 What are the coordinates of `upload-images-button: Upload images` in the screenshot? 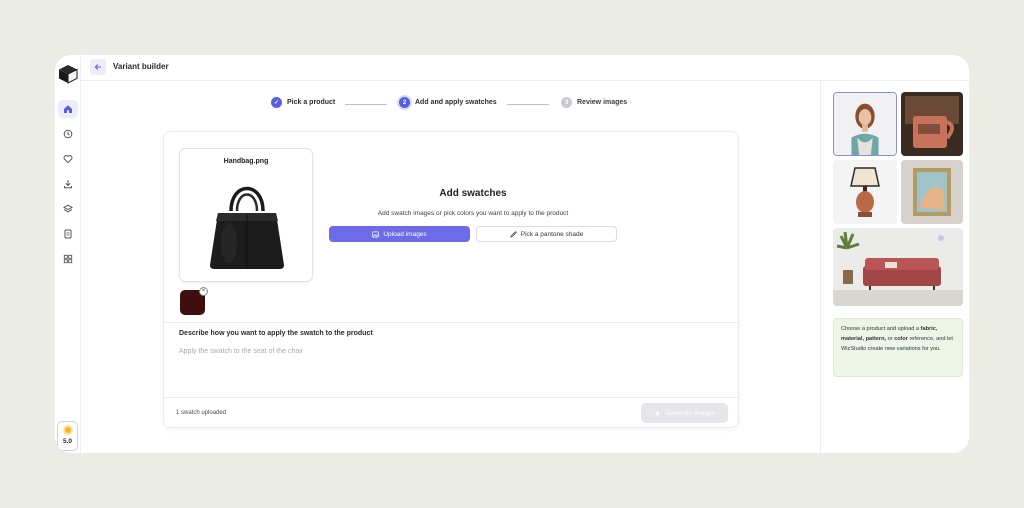 It's located at (399, 234).